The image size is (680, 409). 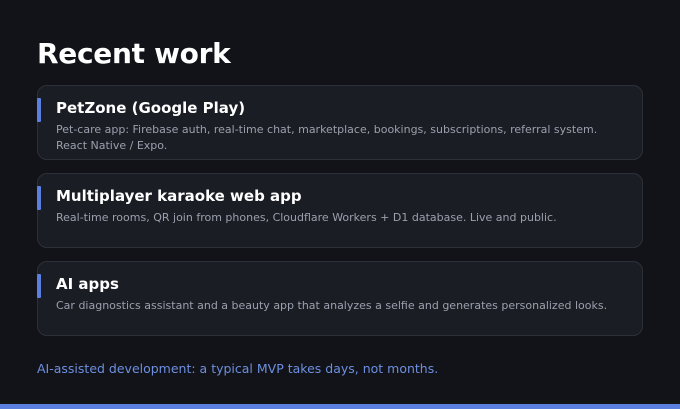 I want to click on project-title: AI apps, so click(x=87, y=284).